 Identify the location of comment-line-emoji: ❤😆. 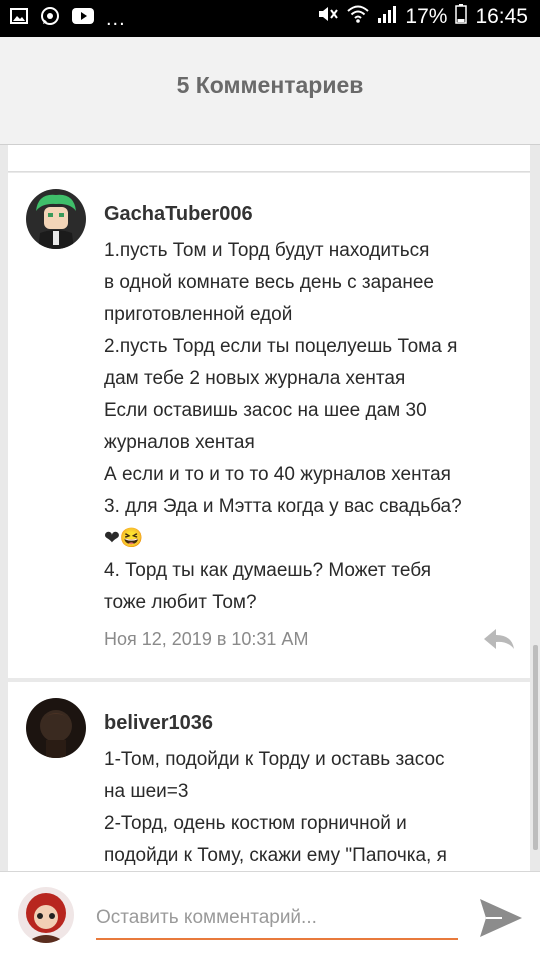
(124, 538).